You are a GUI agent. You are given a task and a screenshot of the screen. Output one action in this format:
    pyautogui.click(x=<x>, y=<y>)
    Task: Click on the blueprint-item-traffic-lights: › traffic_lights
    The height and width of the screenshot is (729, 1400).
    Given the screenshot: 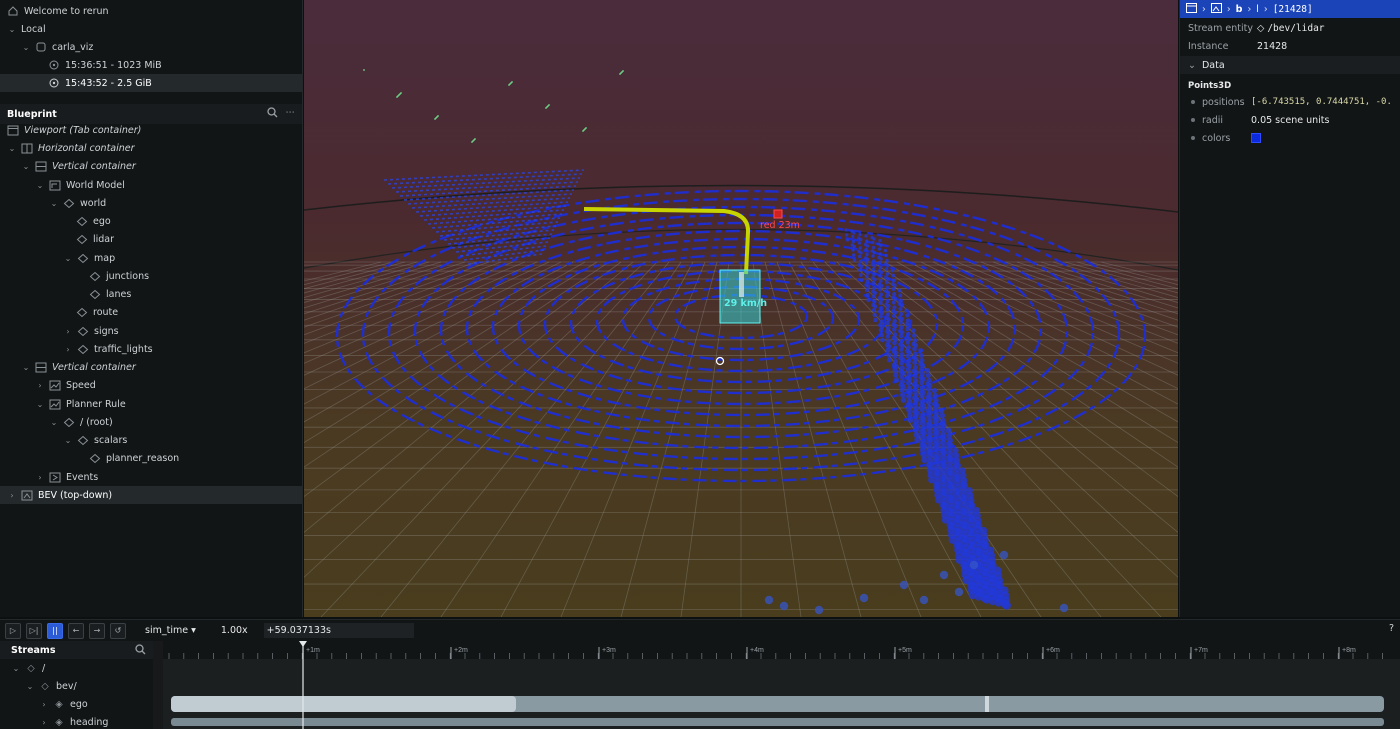 What is the action you would take?
    pyautogui.click(x=151, y=349)
    